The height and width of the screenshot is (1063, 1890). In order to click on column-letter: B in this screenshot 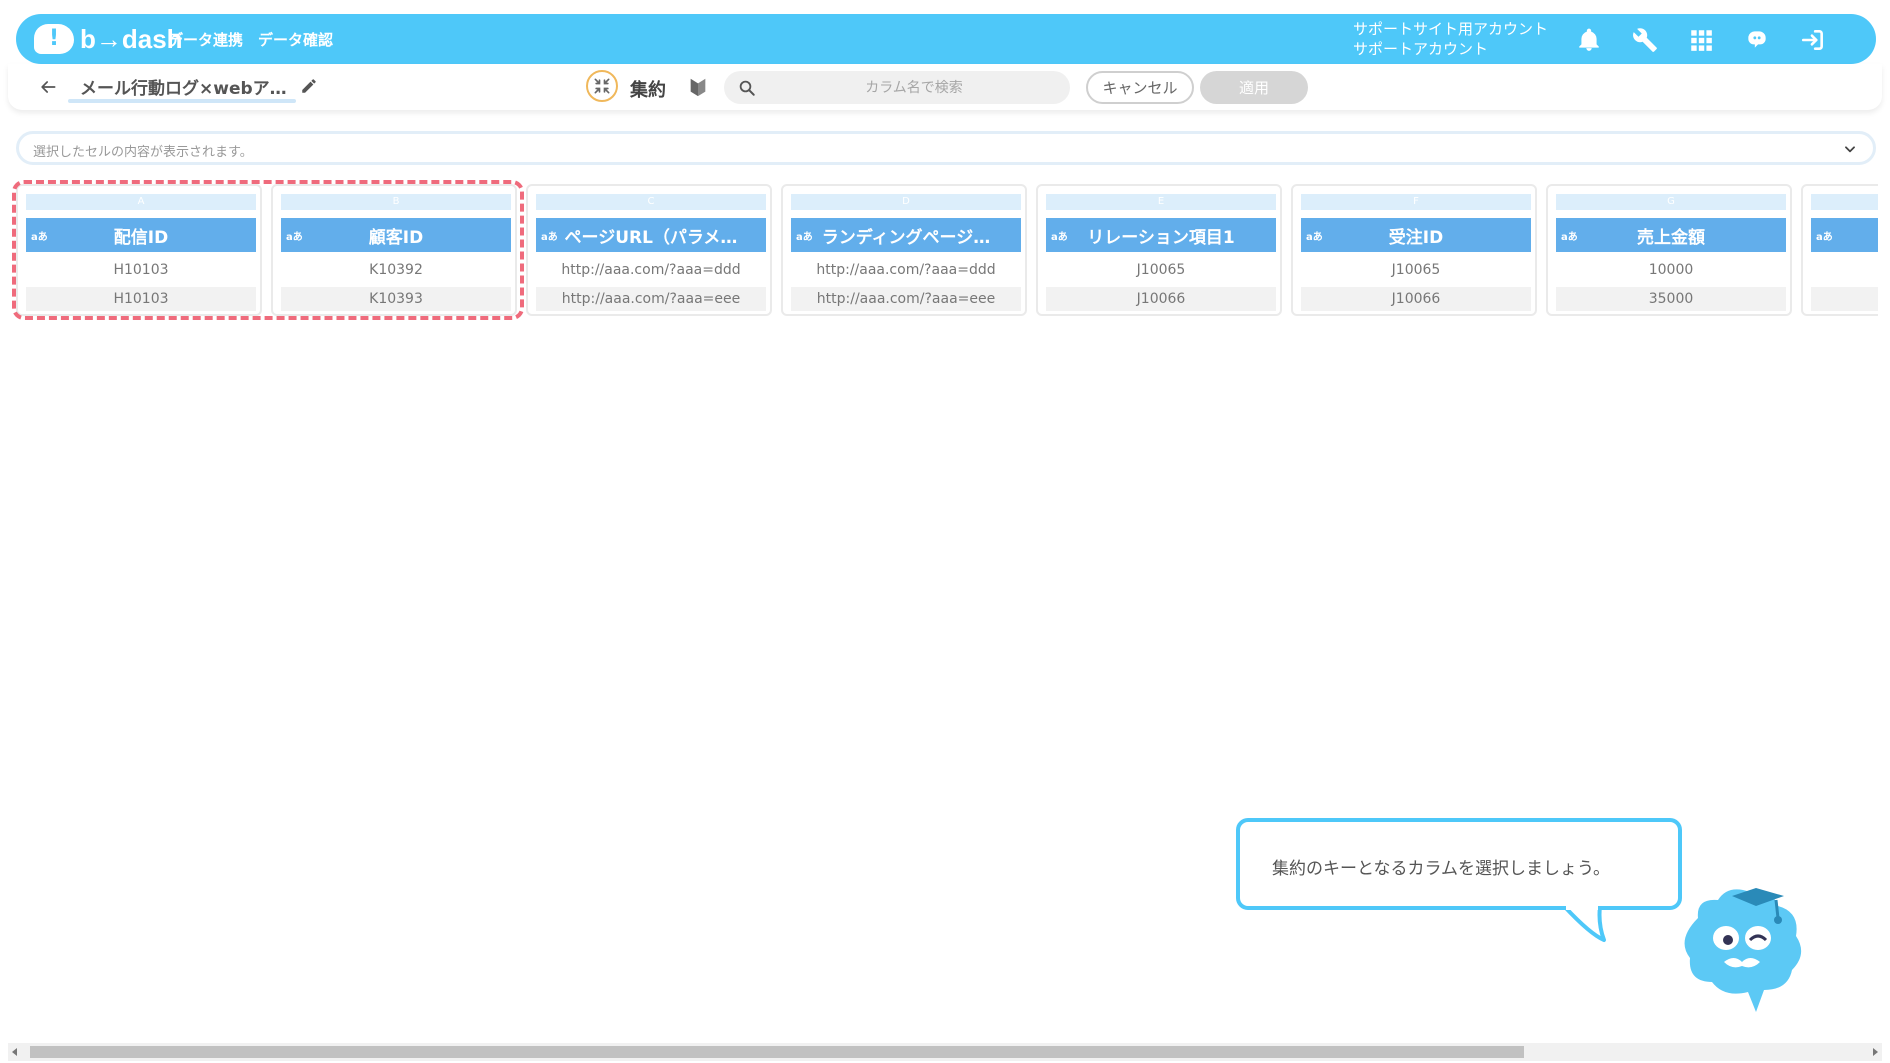, I will do `click(396, 202)`.